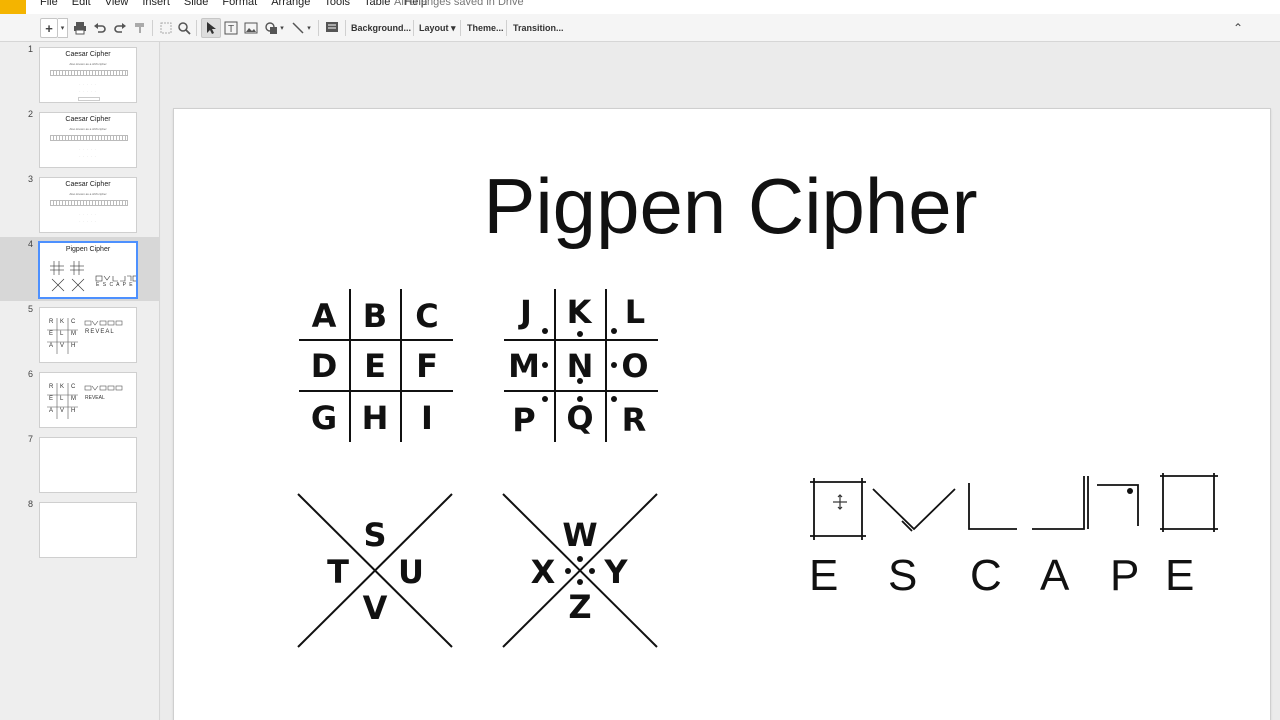 This screenshot has width=1280, height=720. I want to click on collapse-toolbar-icon: ⌃, so click(1238, 28).